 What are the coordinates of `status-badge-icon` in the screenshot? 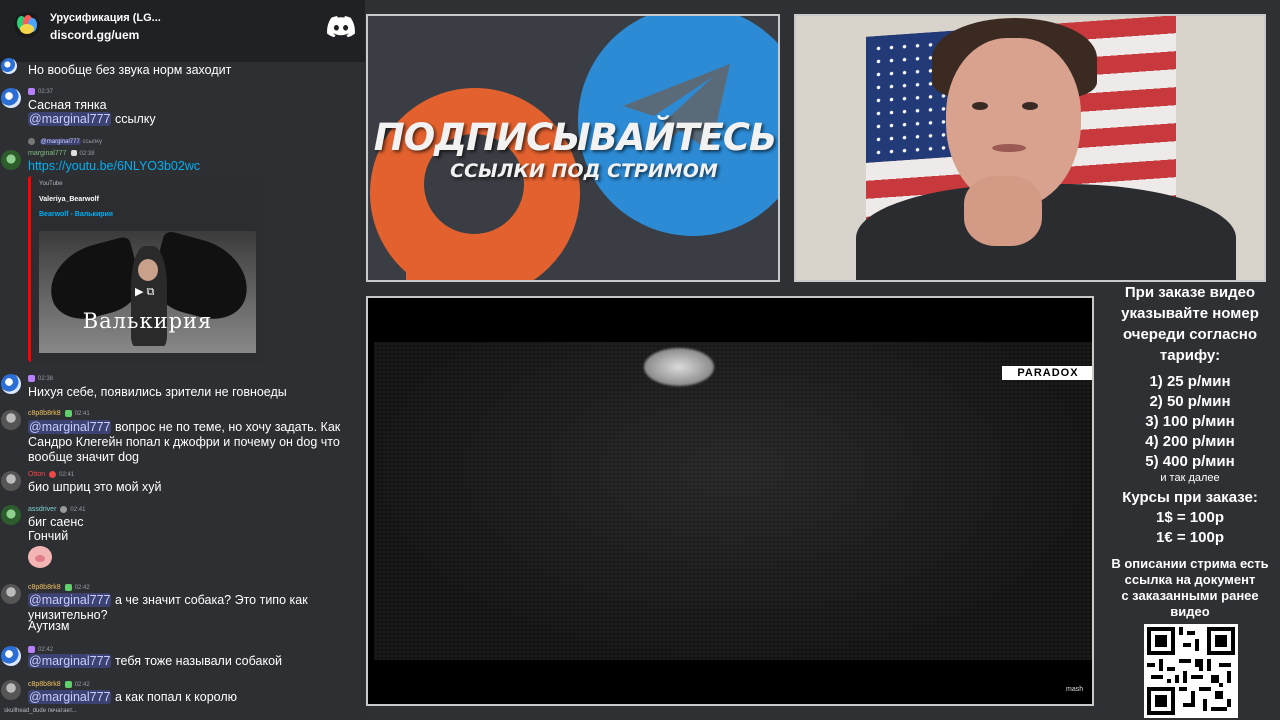 It's located at (53, 474).